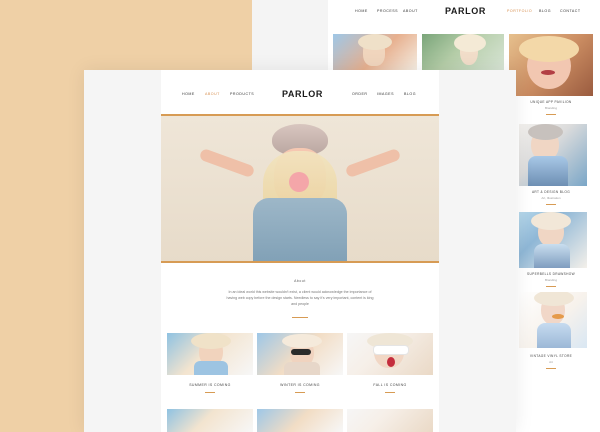  Describe the element at coordinates (551, 198) in the screenshot. I see `back-side-item-sub: Art, Illustration` at that location.